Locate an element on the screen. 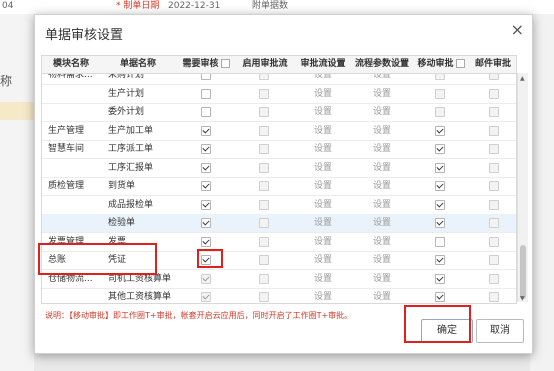  table-row: 生产计划 设置 设置 is located at coordinates (279, 94).